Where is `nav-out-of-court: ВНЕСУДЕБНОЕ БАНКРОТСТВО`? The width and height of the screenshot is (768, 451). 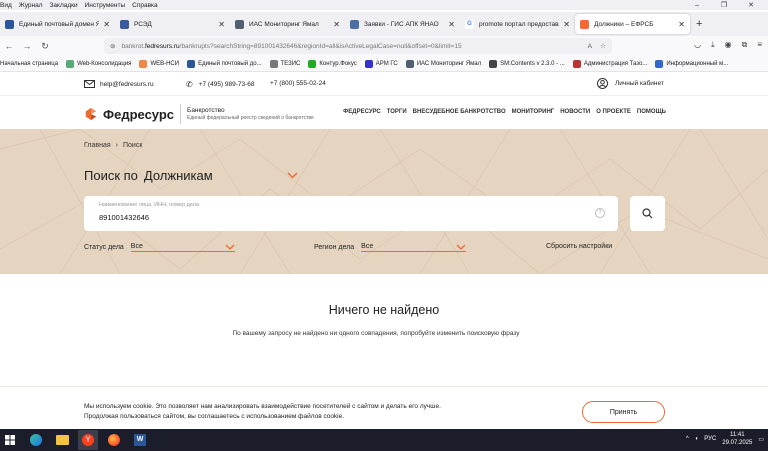
nav-out-of-court: ВНЕСУДЕБНОЕ БАНКРОТСТВО is located at coordinates (459, 112).